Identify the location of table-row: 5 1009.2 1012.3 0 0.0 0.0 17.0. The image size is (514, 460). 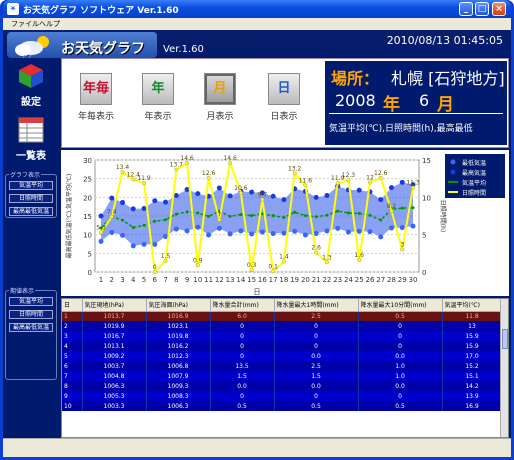
(282, 356).